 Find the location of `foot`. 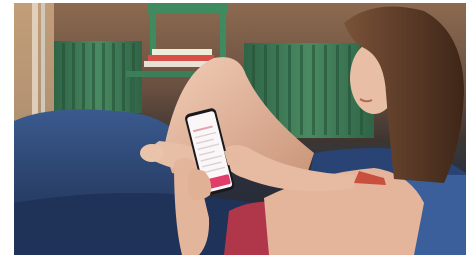

foot is located at coordinates (152, 153).